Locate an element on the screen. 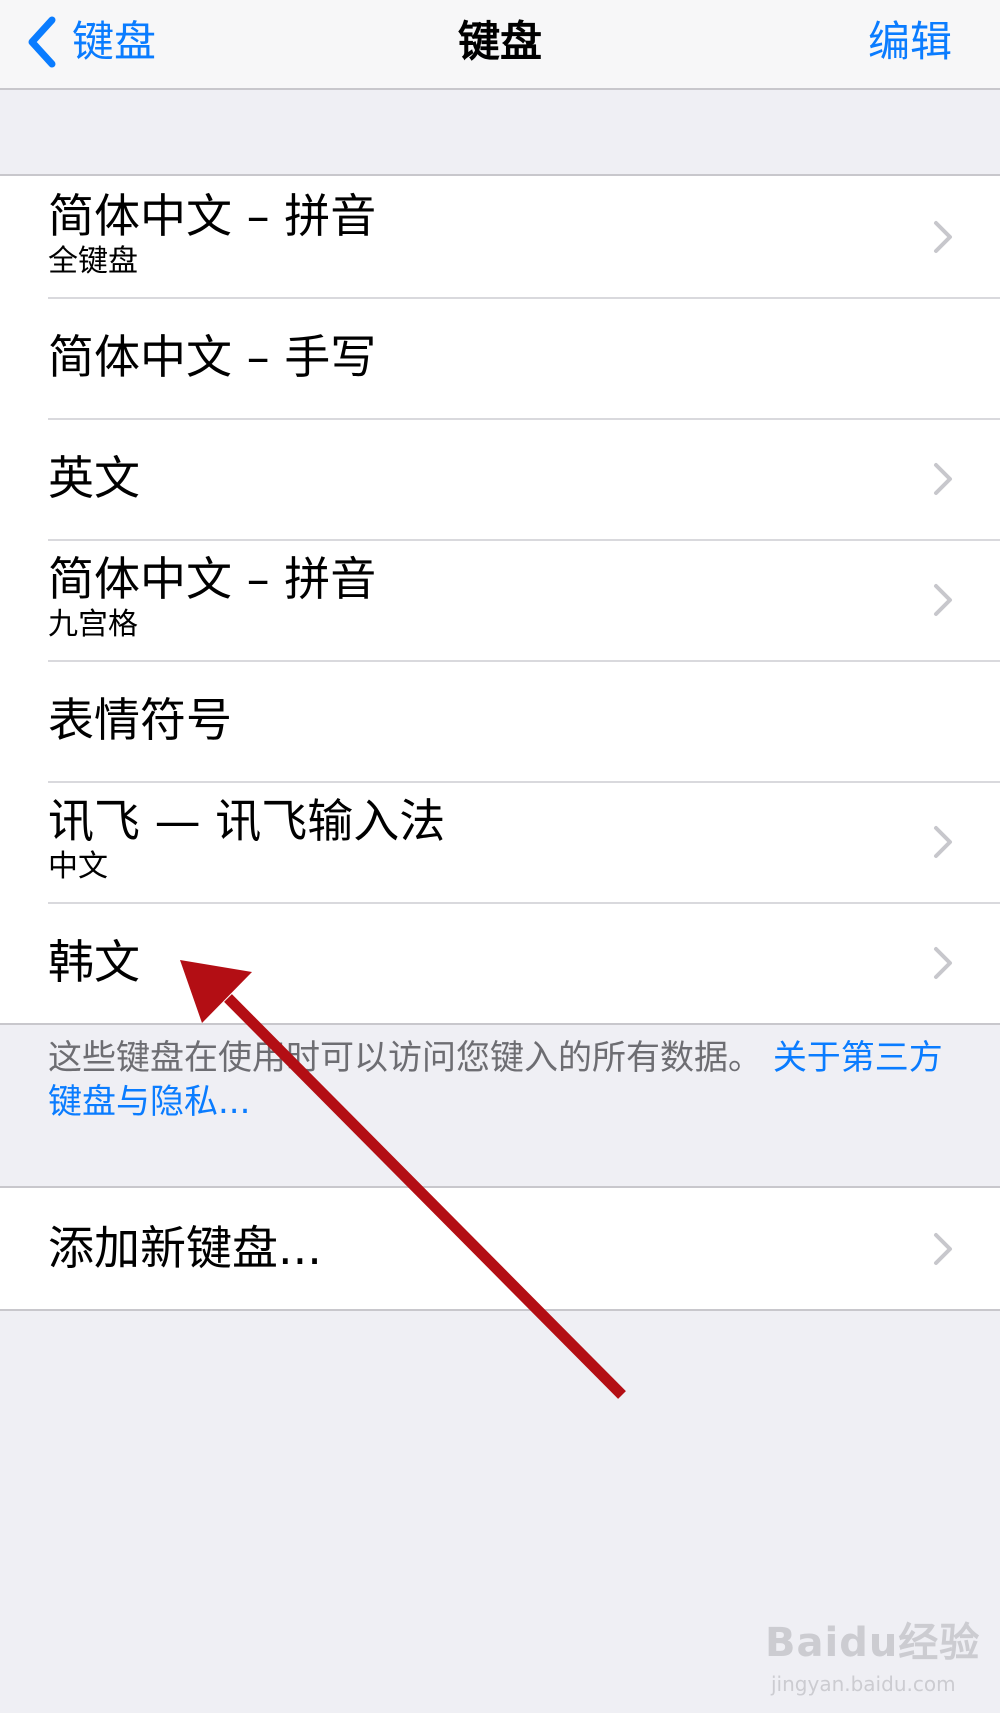 Image resolution: width=1000 pixels, height=1713 pixels. baidu-watermark: Baidu经验 jingyan.baidu.com is located at coordinates (872, 1653).